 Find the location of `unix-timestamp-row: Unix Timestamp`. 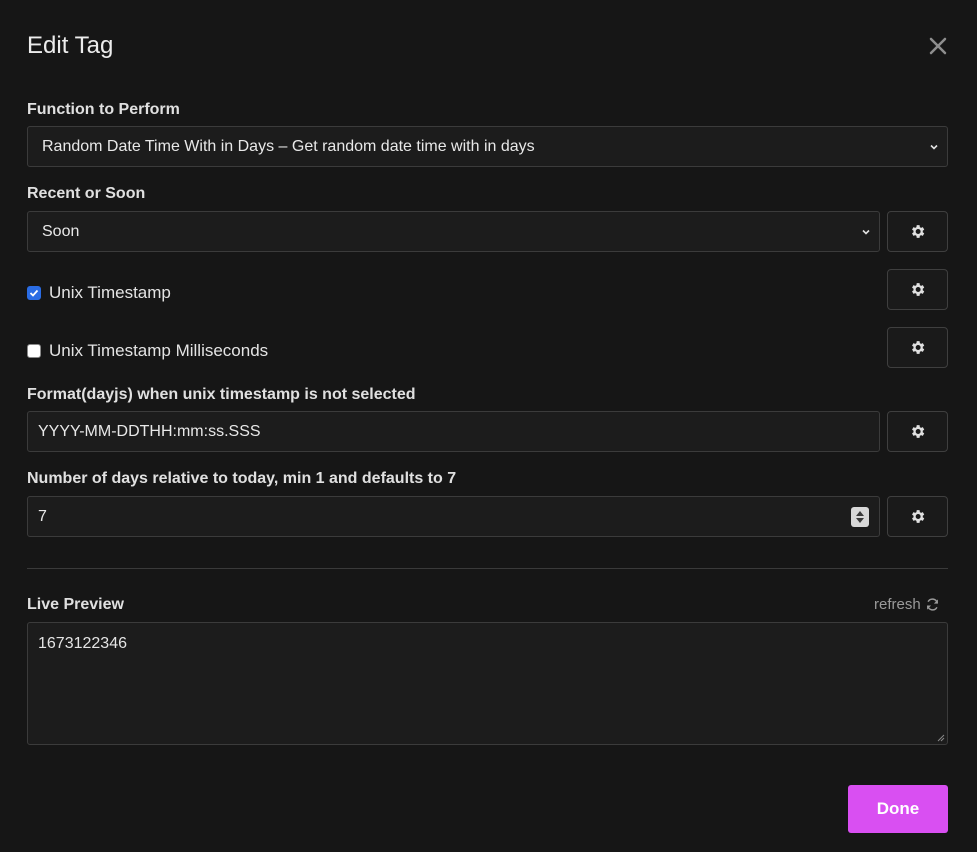

unix-timestamp-row: Unix Timestamp is located at coordinates (99, 293).